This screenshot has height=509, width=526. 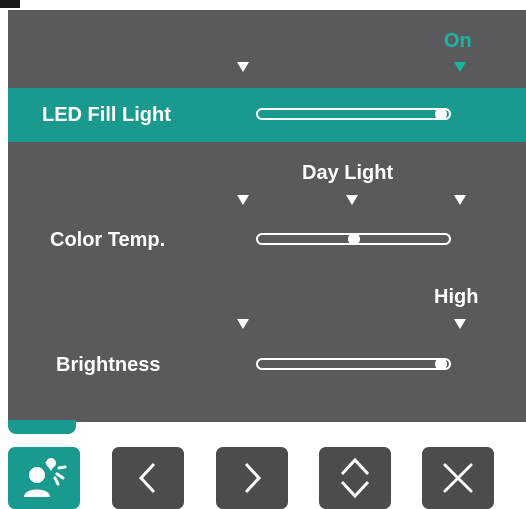 I want to click on active-tab-indicator, so click(x=42, y=427).